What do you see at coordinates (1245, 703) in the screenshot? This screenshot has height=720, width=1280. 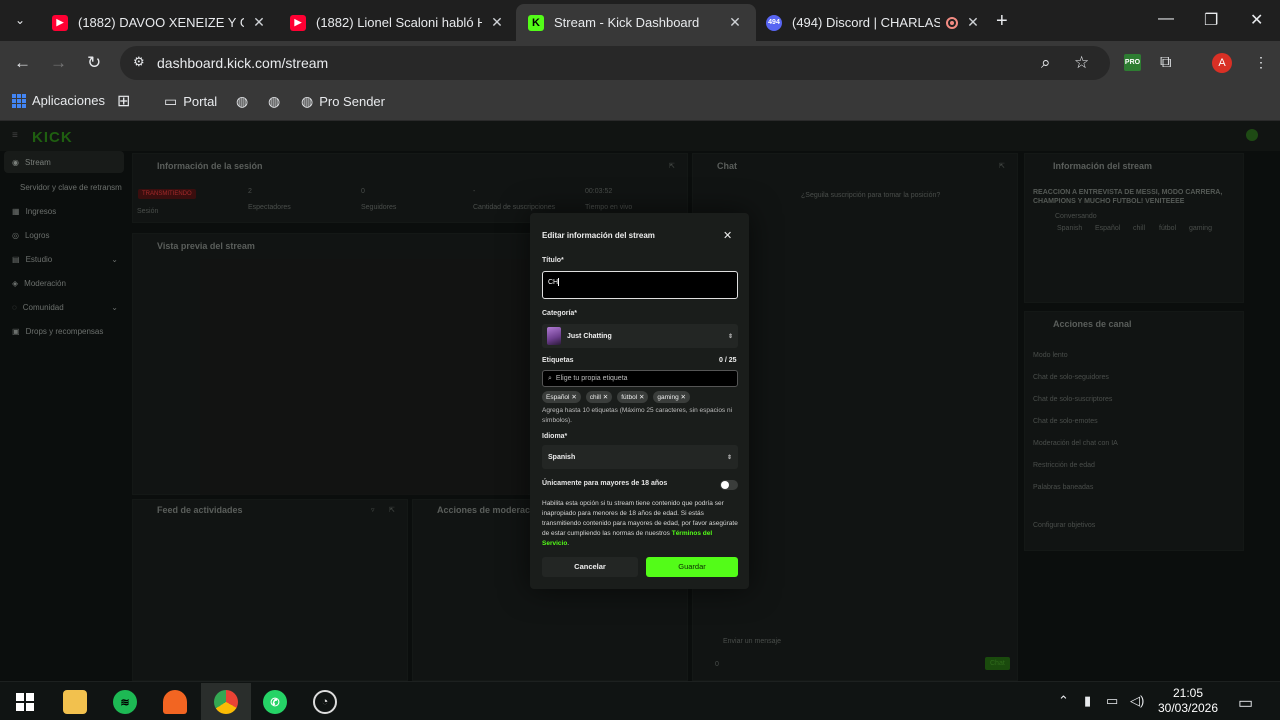 I see `notifications-icon: ▭` at bounding box center [1245, 703].